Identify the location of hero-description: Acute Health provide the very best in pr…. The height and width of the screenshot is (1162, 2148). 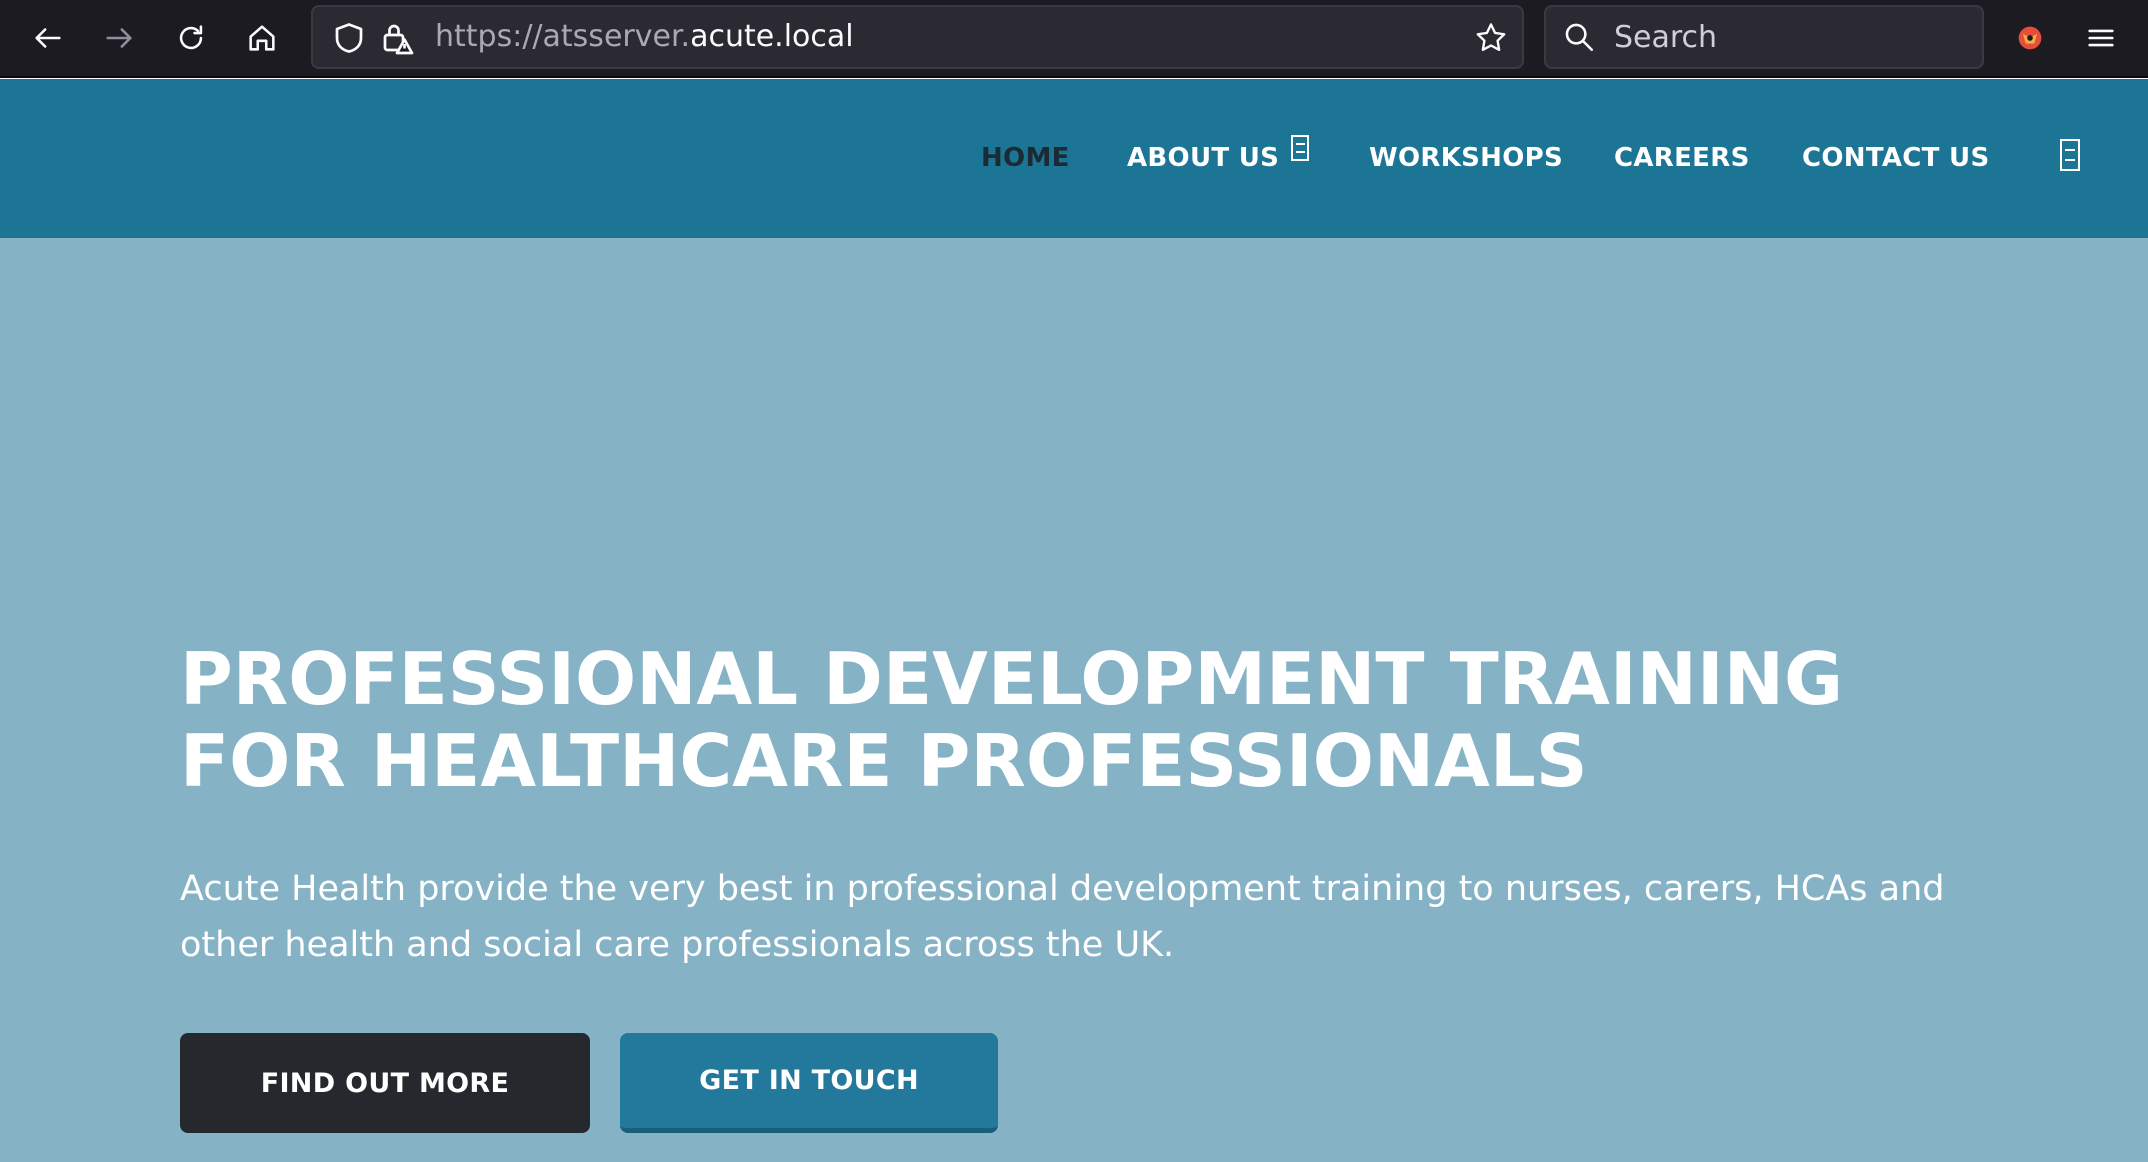
(1062, 917).